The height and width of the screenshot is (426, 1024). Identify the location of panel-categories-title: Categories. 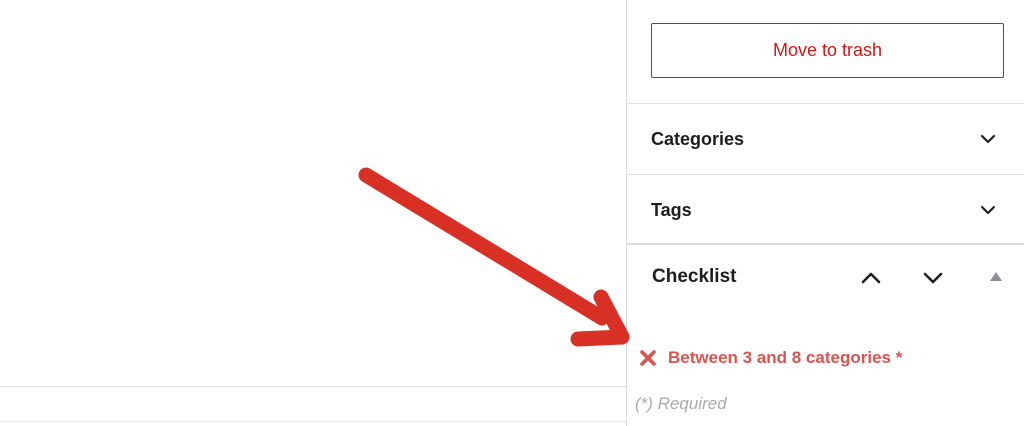
(698, 139).